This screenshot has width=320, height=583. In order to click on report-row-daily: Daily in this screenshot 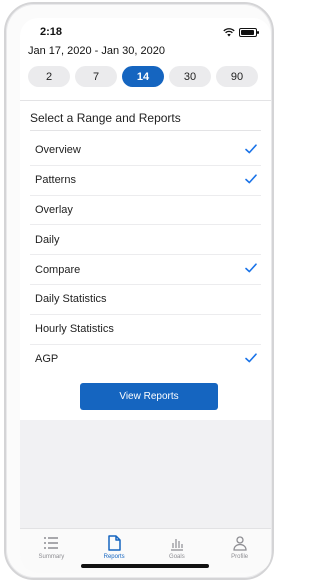, I will do `click(145, 240)`.